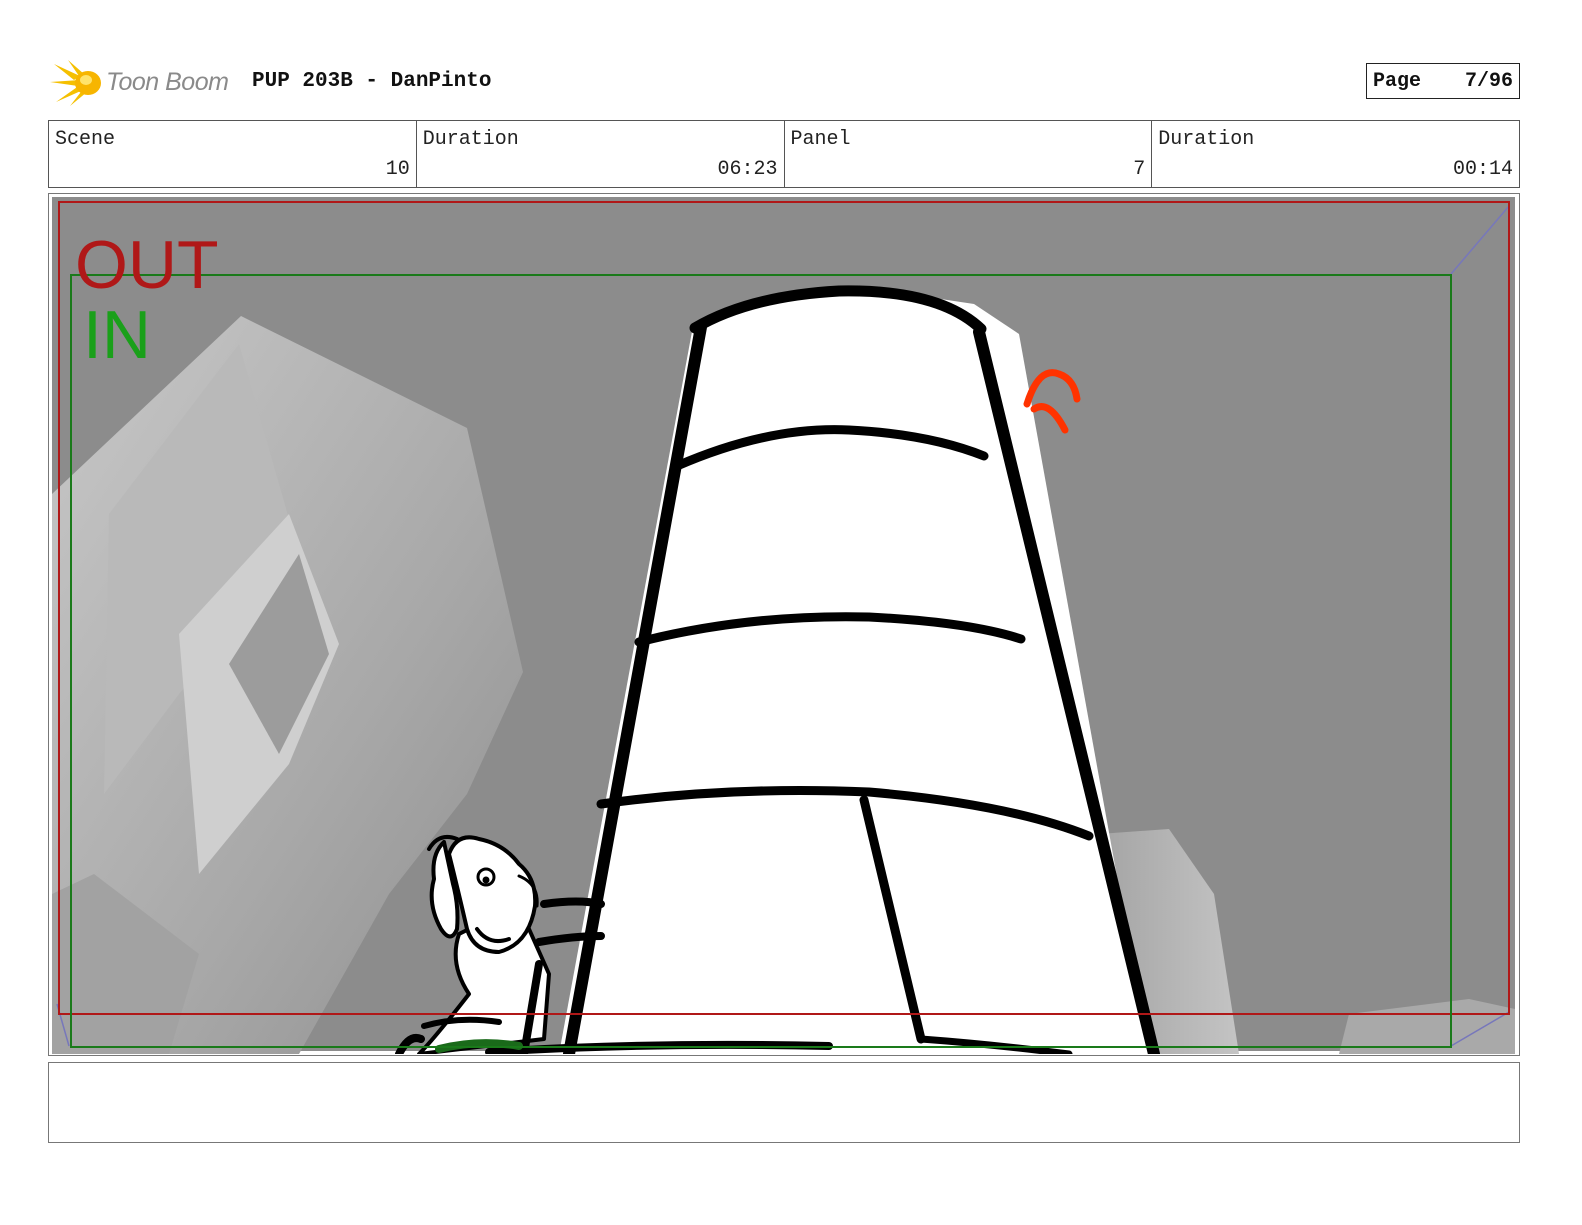 This screenshot has height=1225, width=1582. Describe the element at coordinates (1488, 81) in the screenshot. I see `page-number: 7/96` at that location.